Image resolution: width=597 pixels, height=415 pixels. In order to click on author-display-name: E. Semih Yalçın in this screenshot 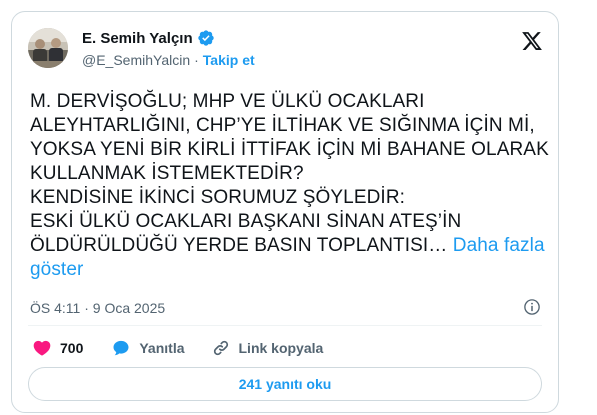, I will do `click(137, 38)`.